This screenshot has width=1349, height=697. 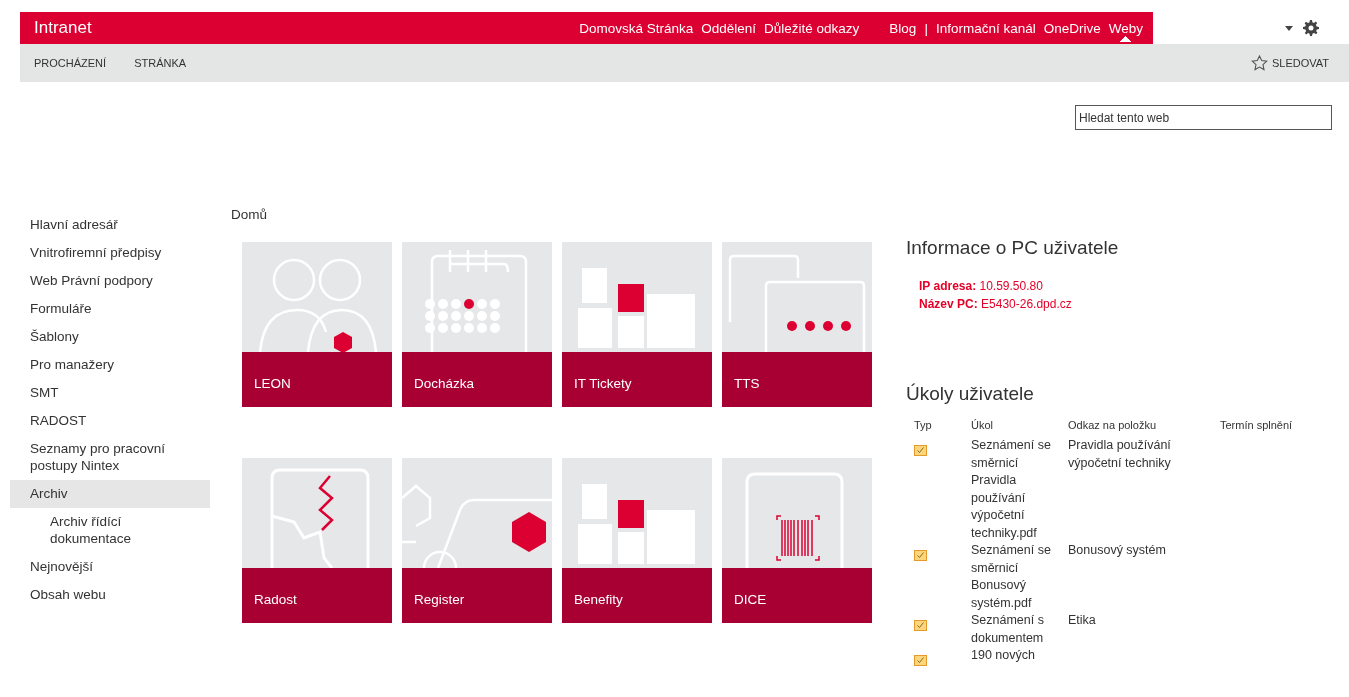 What do you see at coordinates (1138, 551) in the screenshot?
I see `item-link: Bonusový systém` at bounding box center [1138, 551].